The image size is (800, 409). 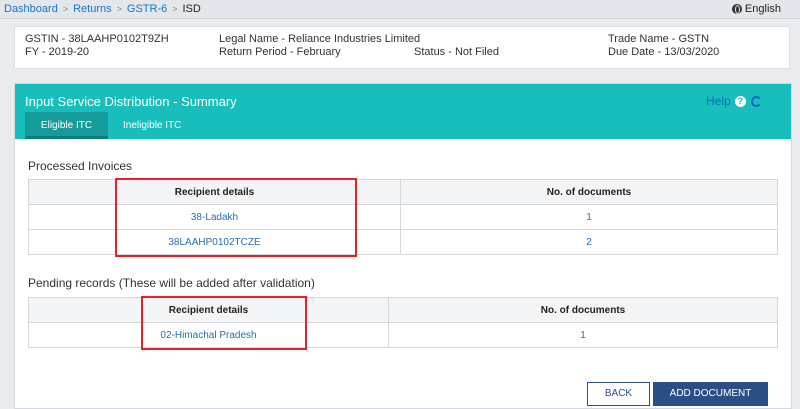 What do you see at coordinates (147, 9) in the screenshot?
I see `breadcrumb-gstr6: GSTR-6` at bounding box center [147, 9].